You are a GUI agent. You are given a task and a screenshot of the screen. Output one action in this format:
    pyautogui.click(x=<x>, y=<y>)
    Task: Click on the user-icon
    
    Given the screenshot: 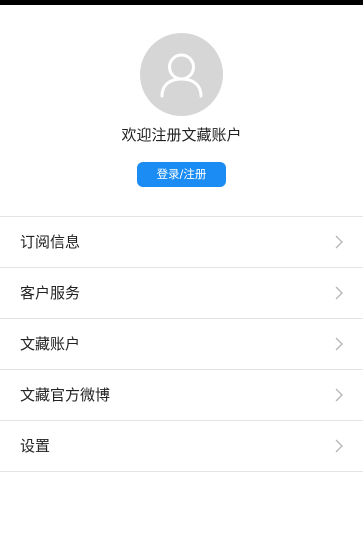 What is the action you would take?
    pyautogui.click(x=181, y=75)
    